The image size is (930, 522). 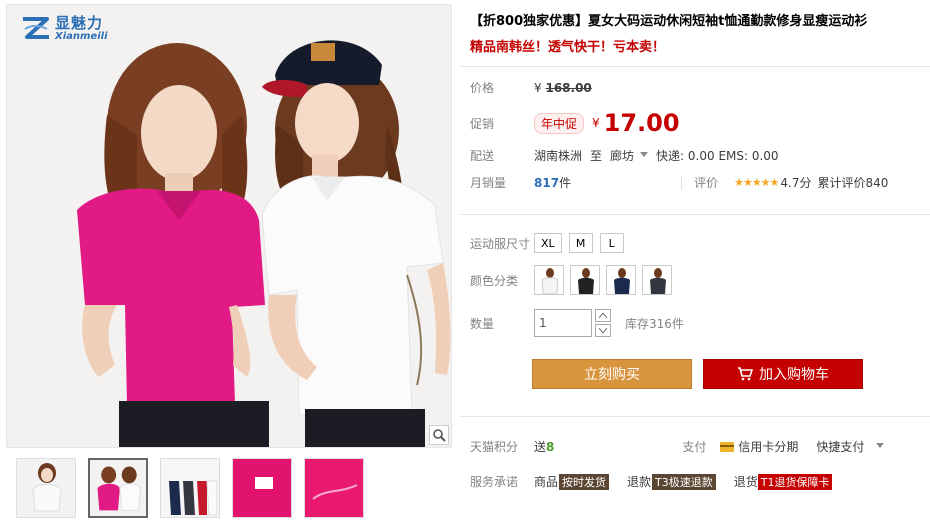 I want to click on buy-now-button: 立刻购买, so click(x=612, y=374).